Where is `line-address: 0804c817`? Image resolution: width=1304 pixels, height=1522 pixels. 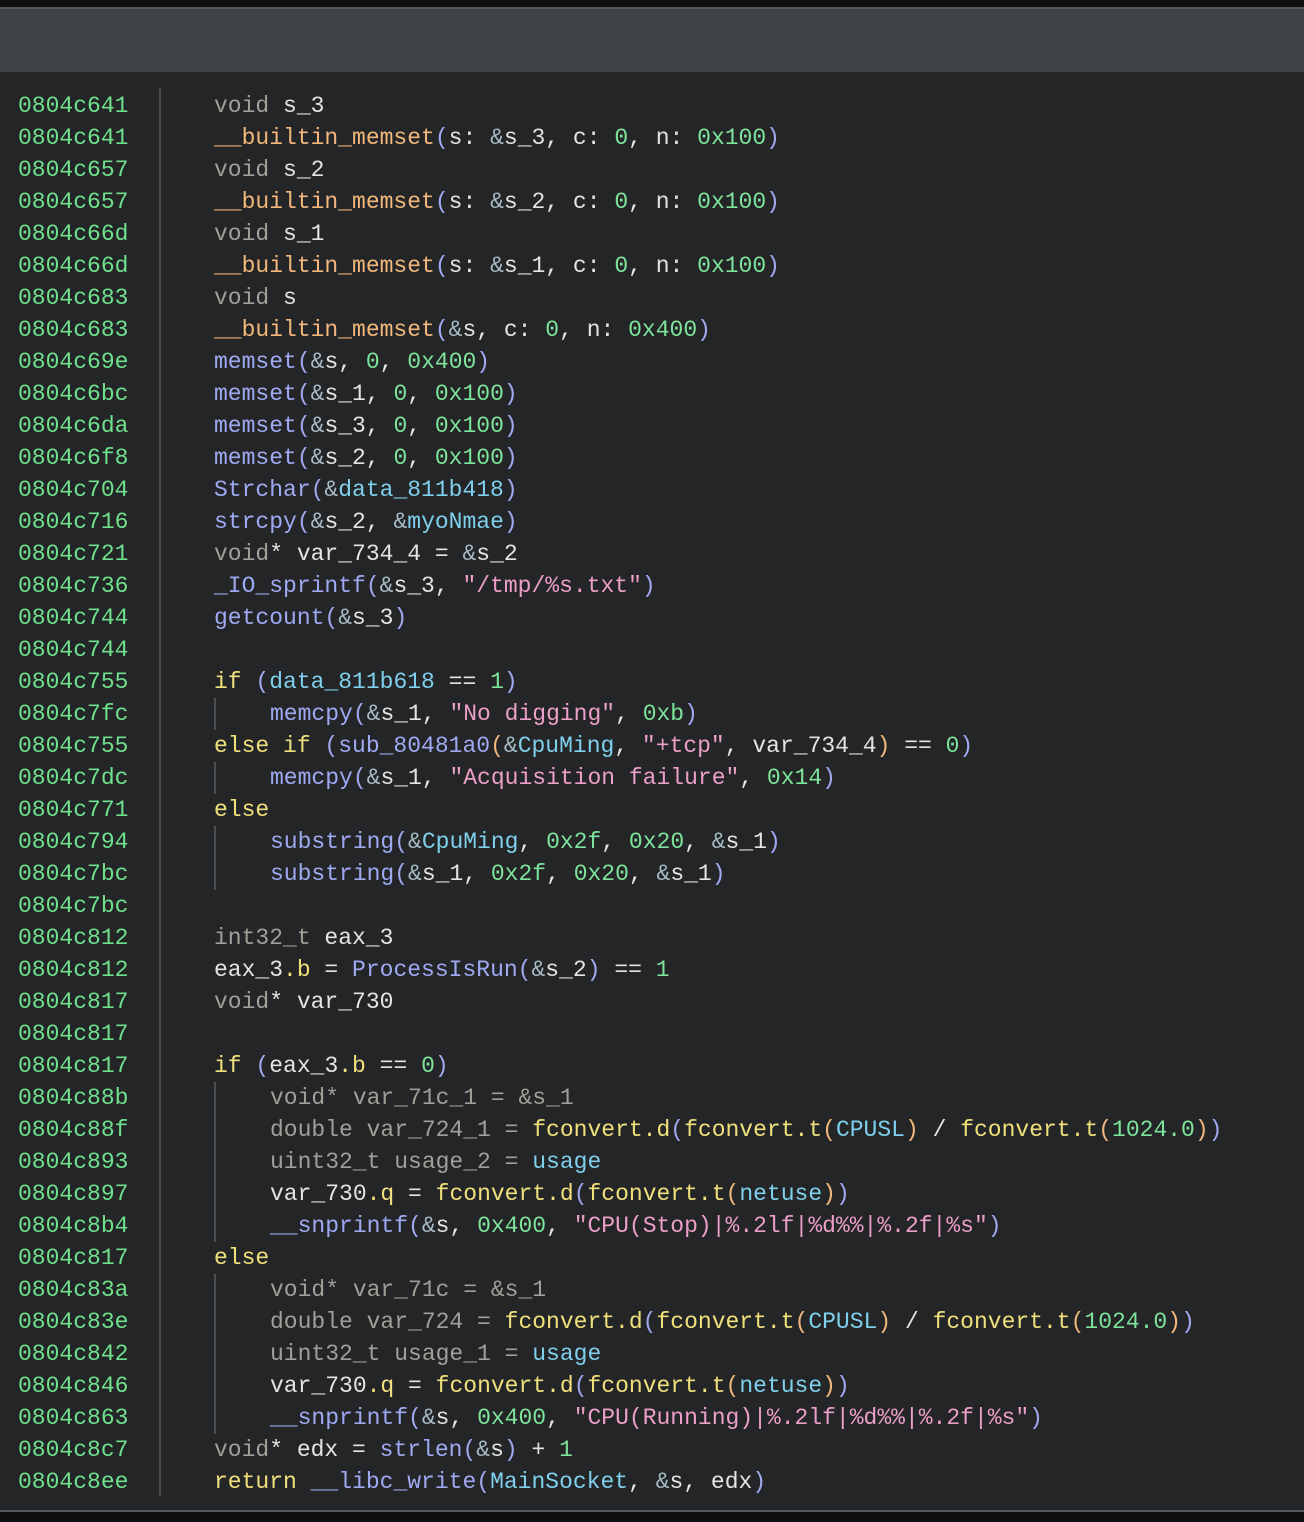 line-address: 0804c817 is located at coordinates (73, 1066).